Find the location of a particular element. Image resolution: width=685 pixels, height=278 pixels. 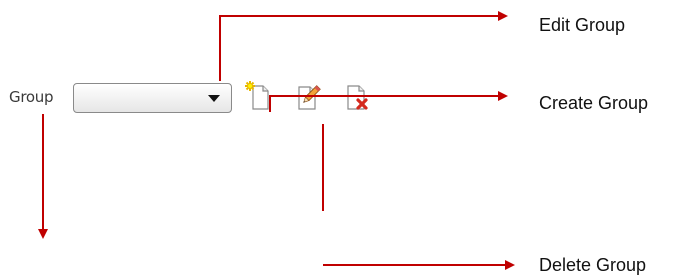

delete-group-annotation: Delete Group is located at coordinates (593, 265).